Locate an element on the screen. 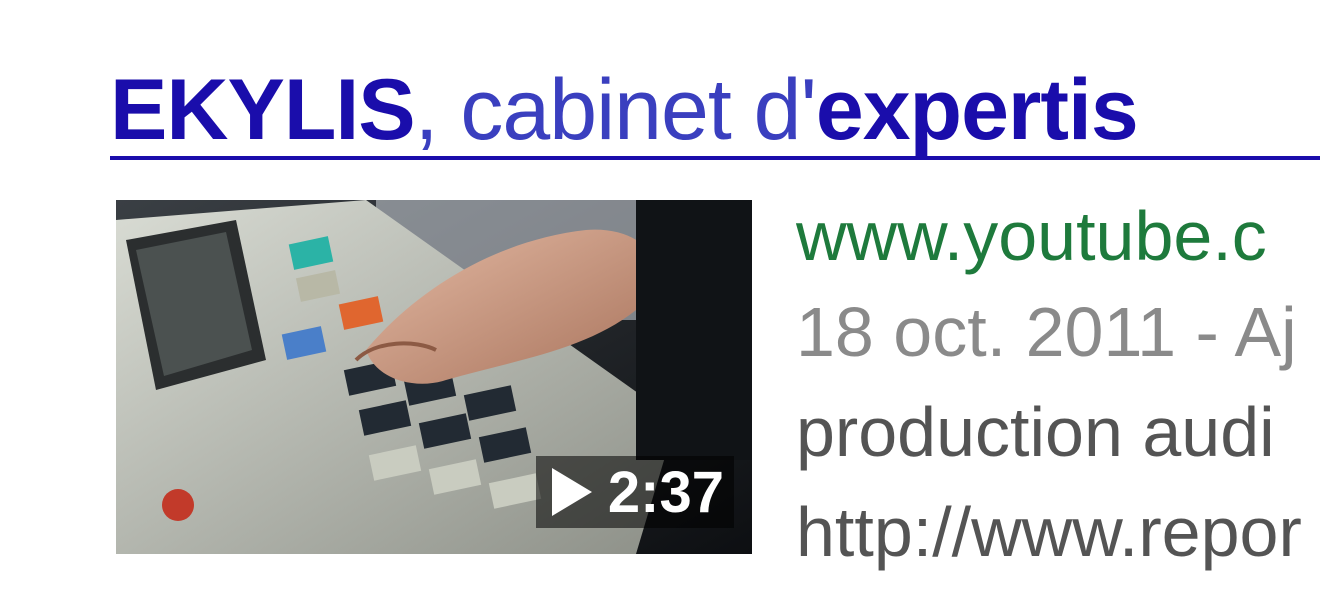 Image resolution: width=1320 pixels, height=616 pixels. title-bold-keyword: expertis is located at coordinates (977, 110).